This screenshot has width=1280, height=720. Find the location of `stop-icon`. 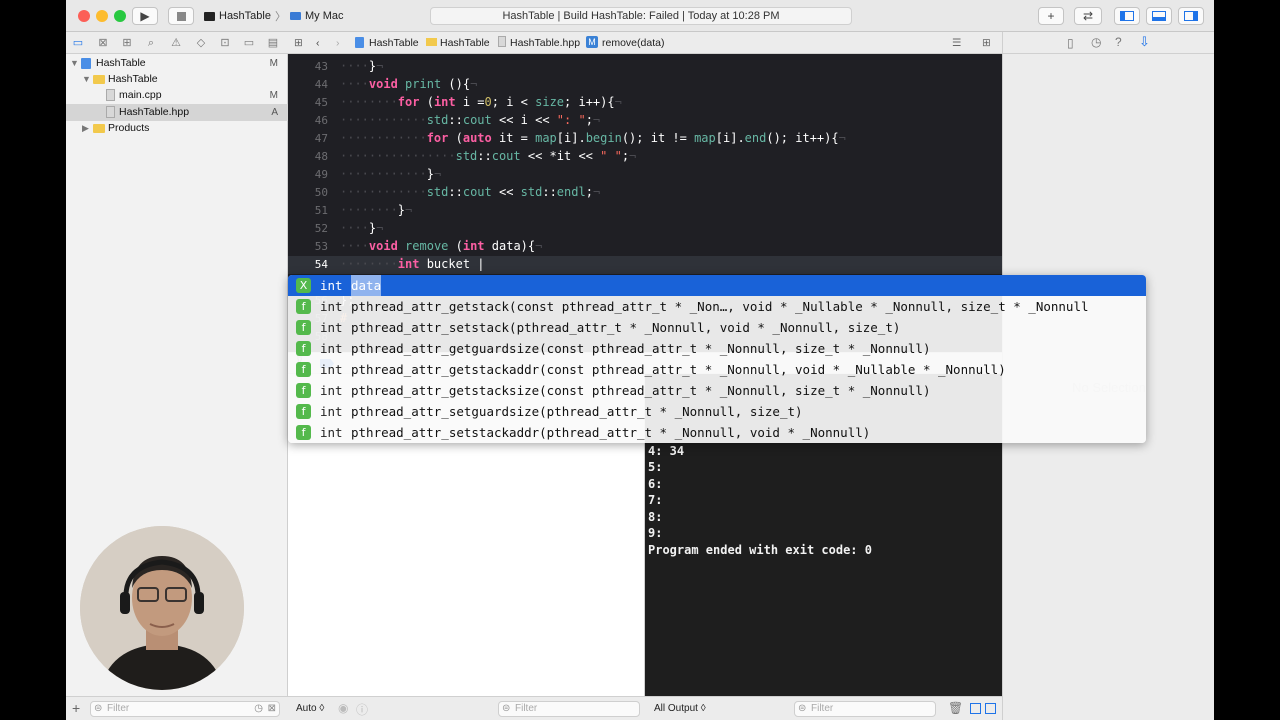

stop-icon is located at coordinates (181, 16).